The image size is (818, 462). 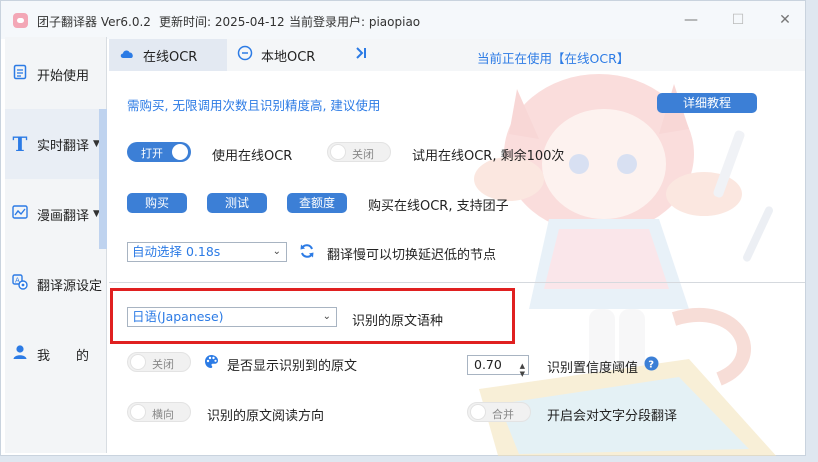 What do you see at coordinates (593, 368) in the screenshot?
I see `confidence-threshold-label: 识别置信度阈值` at bounding box center [593, 368].